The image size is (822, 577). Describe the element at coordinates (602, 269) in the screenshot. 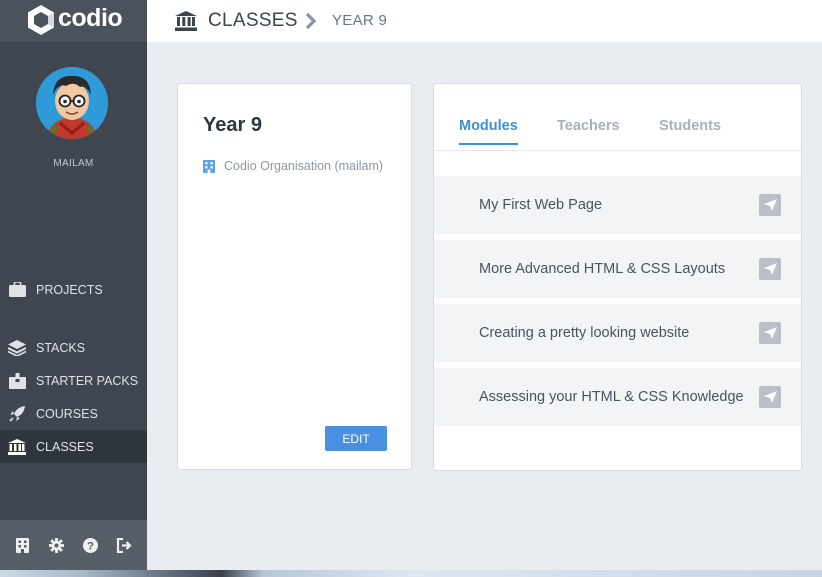

I see `module-title: More Advanced HTML & CSS Layouts` at that location.